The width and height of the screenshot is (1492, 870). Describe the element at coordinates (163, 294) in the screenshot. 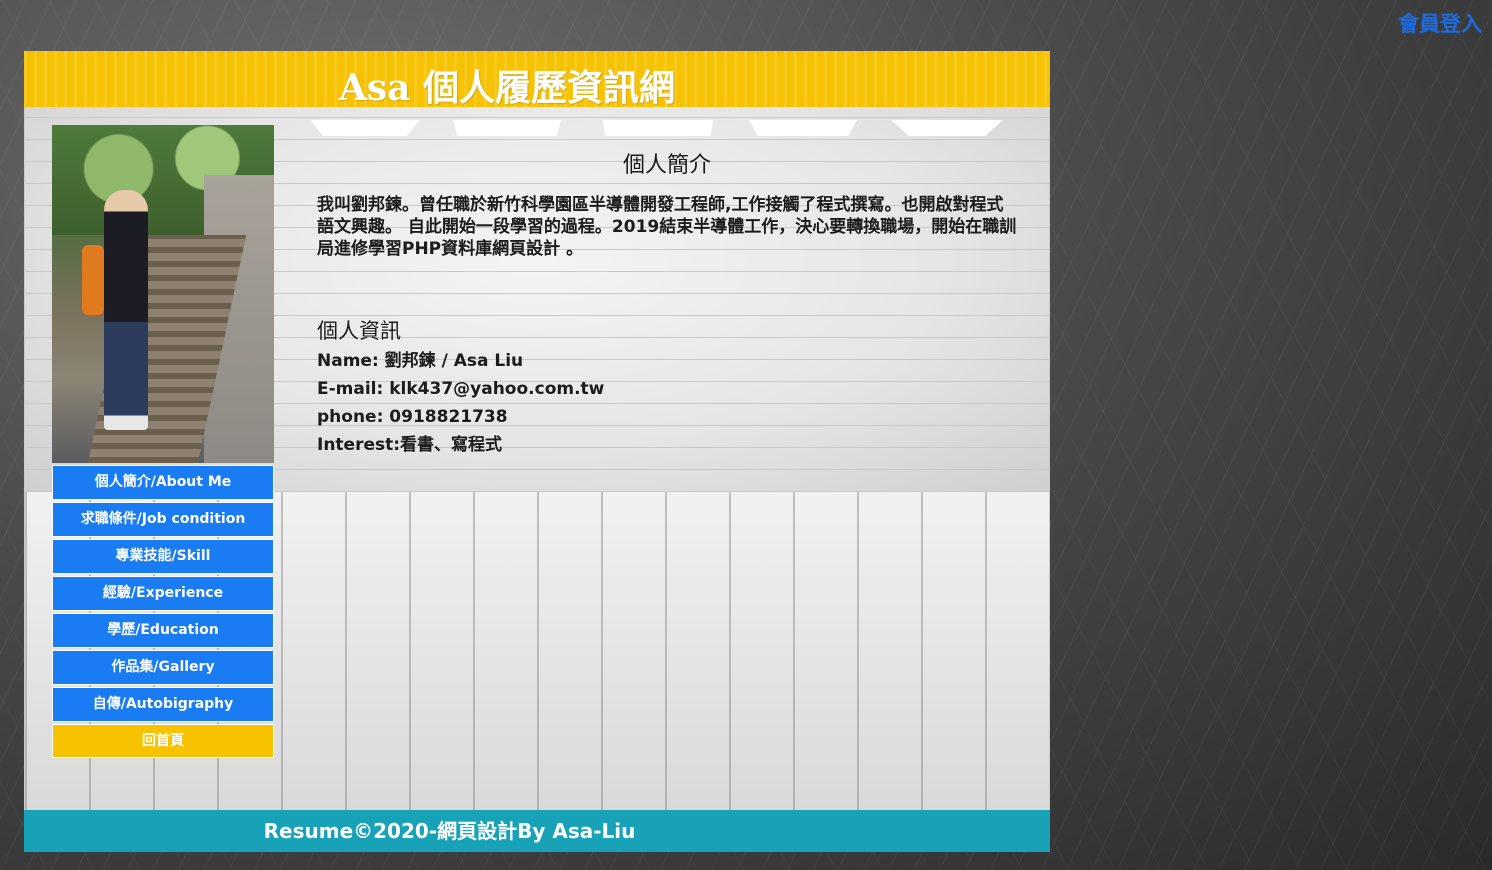

I see `profile-photo` at that location.